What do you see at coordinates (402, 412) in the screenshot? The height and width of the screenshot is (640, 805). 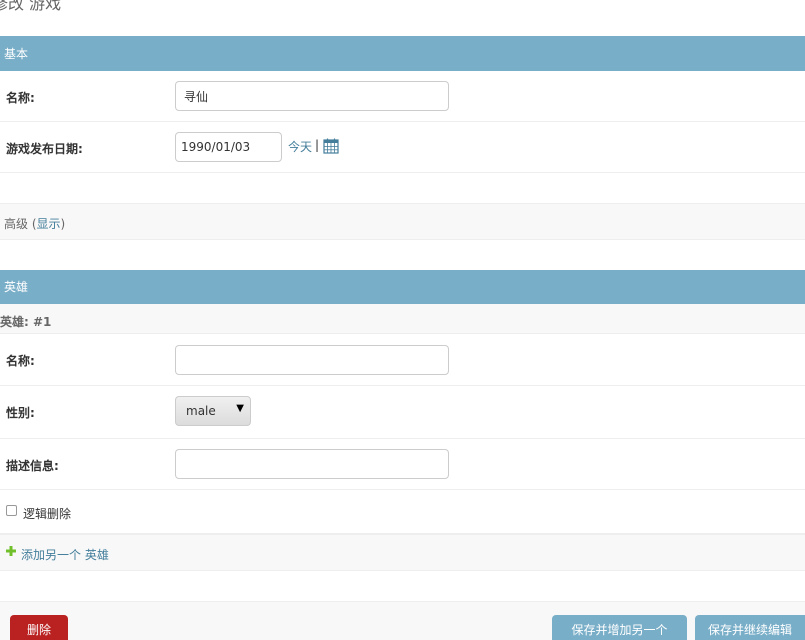 I see `hero-row-gender: 性别: male ▼` at bounding box center [402, 412].